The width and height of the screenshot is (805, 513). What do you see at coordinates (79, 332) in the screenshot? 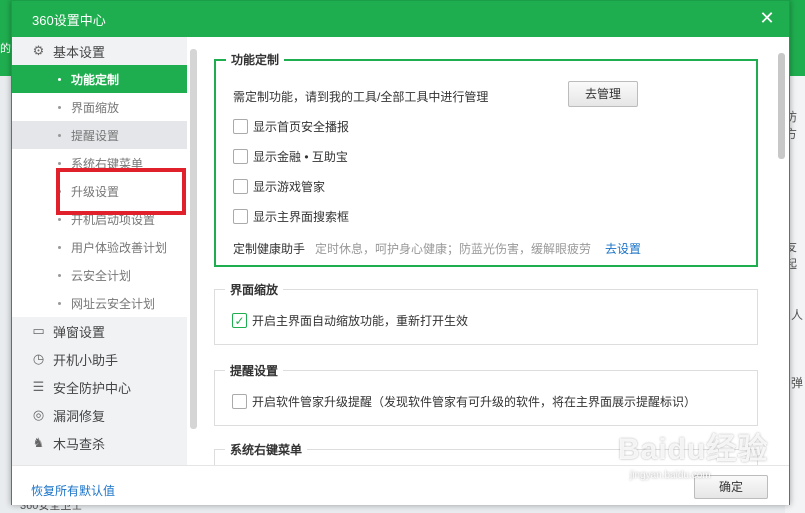
I see `sidebar-group-label: 弹窗设置` at bounding box center [79, 332].